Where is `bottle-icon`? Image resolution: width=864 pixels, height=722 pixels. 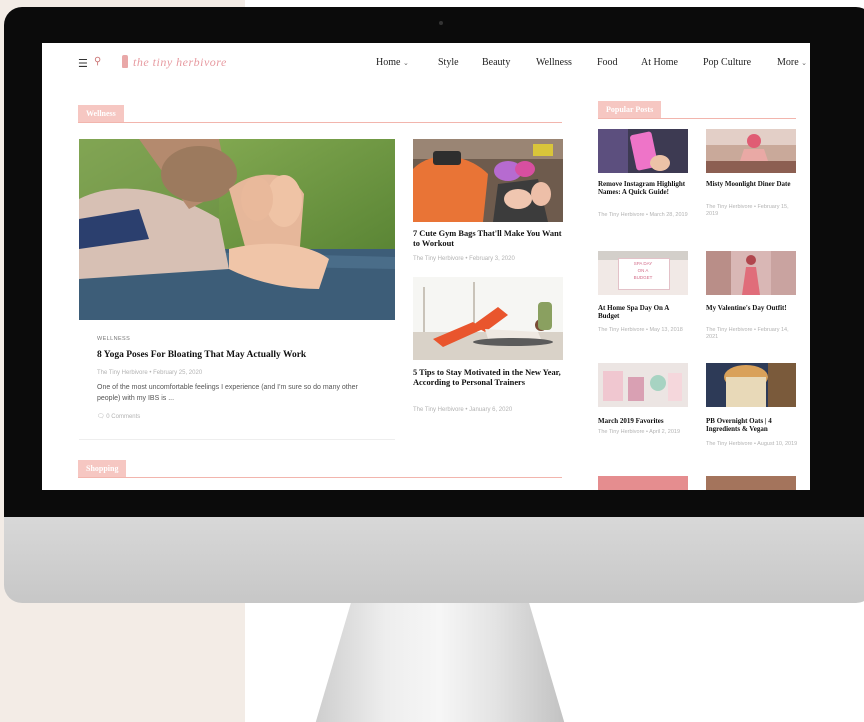 bottle-icon is located at coordinates (125, 61).